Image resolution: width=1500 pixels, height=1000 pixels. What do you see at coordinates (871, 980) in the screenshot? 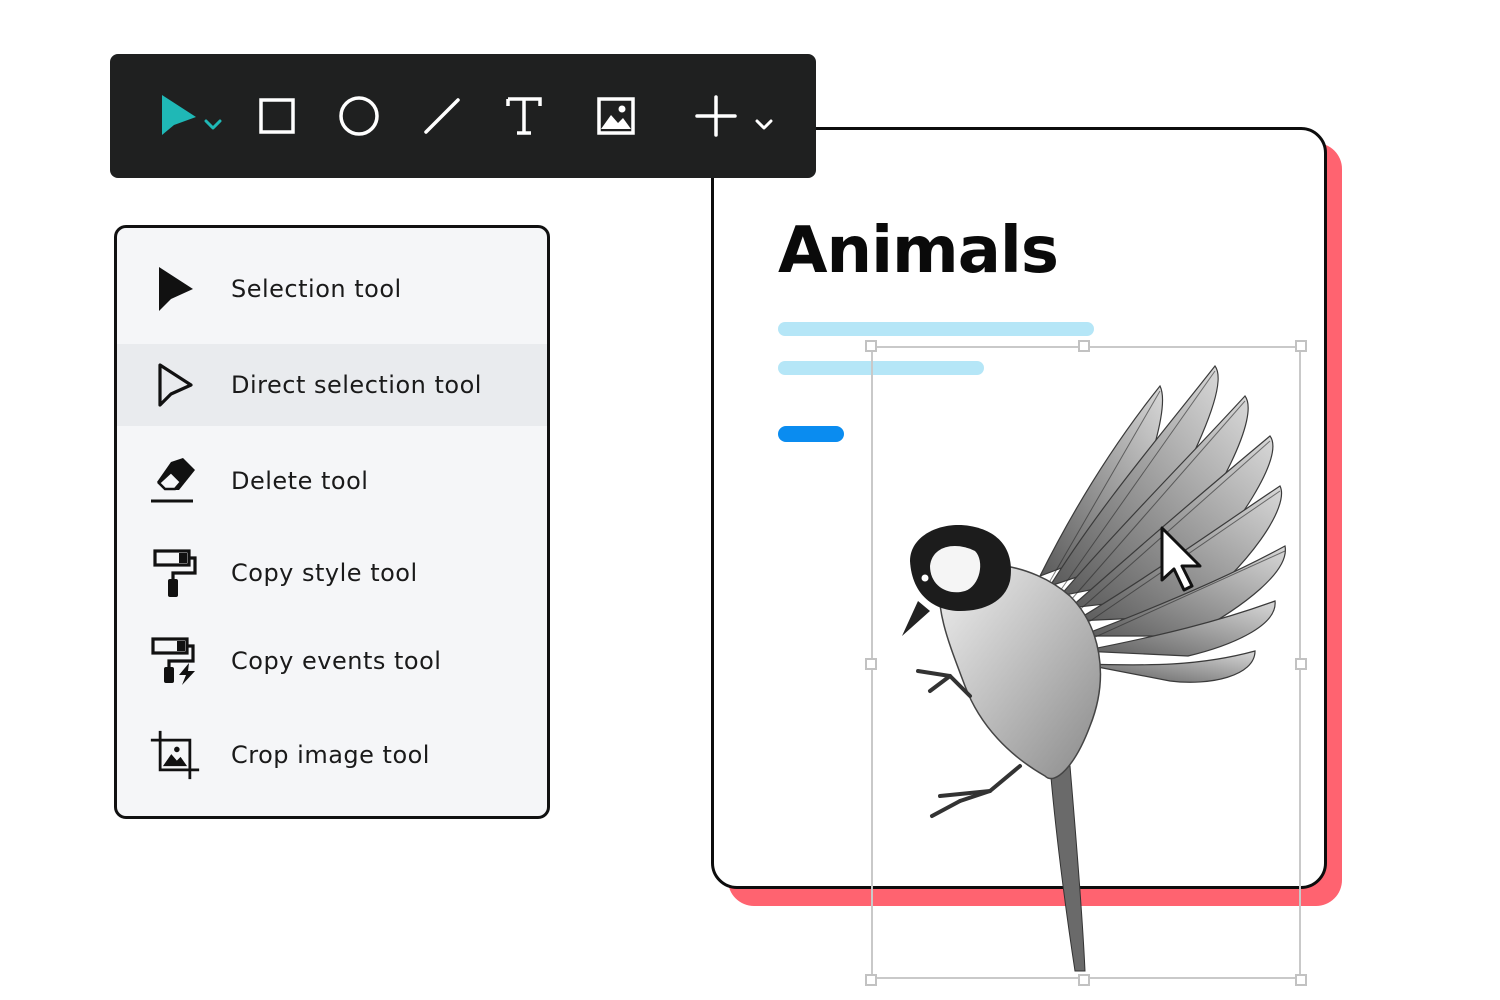
I see `resize-handle-bottom-left` at bounding box center [871, 980].